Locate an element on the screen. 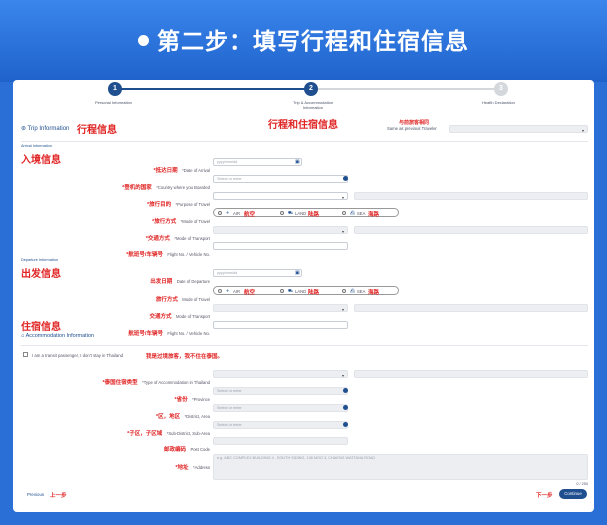 The height and width of the screenshot is (525, 607). mode-of-transport-select: ▾ is located at coordinates (280, 230).